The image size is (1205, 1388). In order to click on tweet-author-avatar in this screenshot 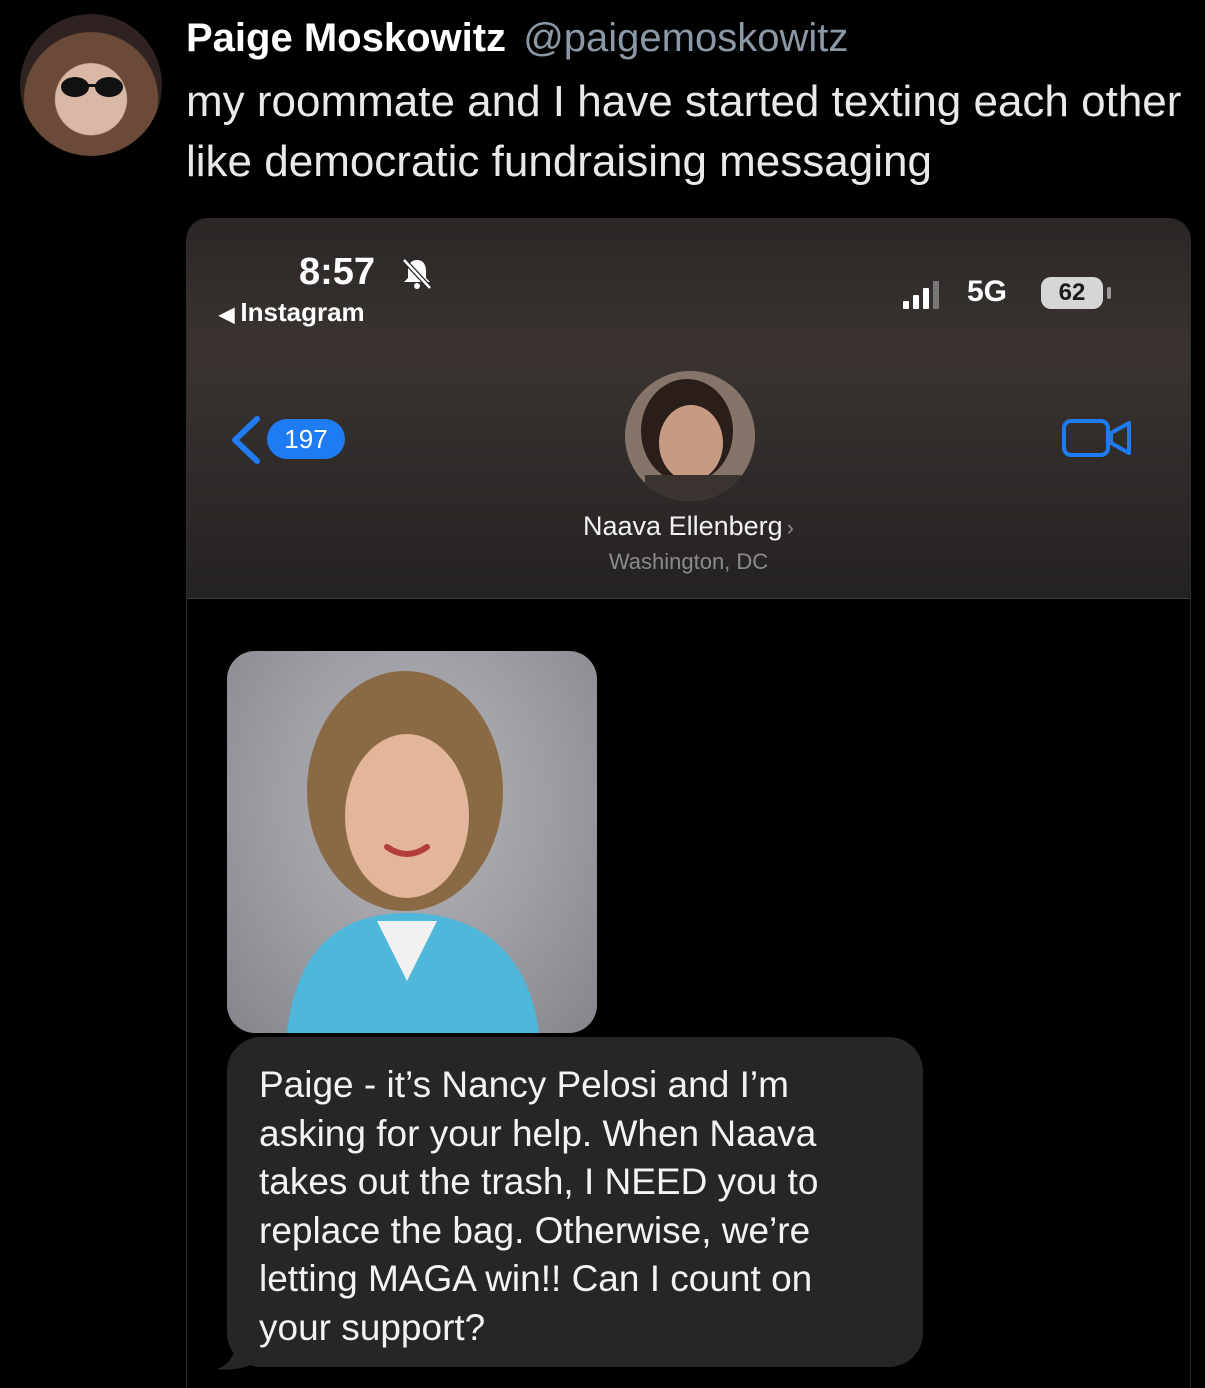, I will do `click(91, 85)`.